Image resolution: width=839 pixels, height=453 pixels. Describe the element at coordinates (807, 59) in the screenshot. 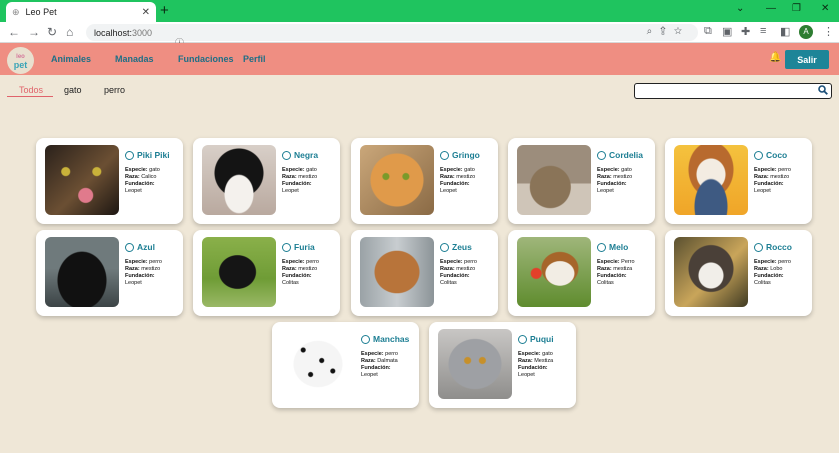

I see `logout-button: Salir` at that location.